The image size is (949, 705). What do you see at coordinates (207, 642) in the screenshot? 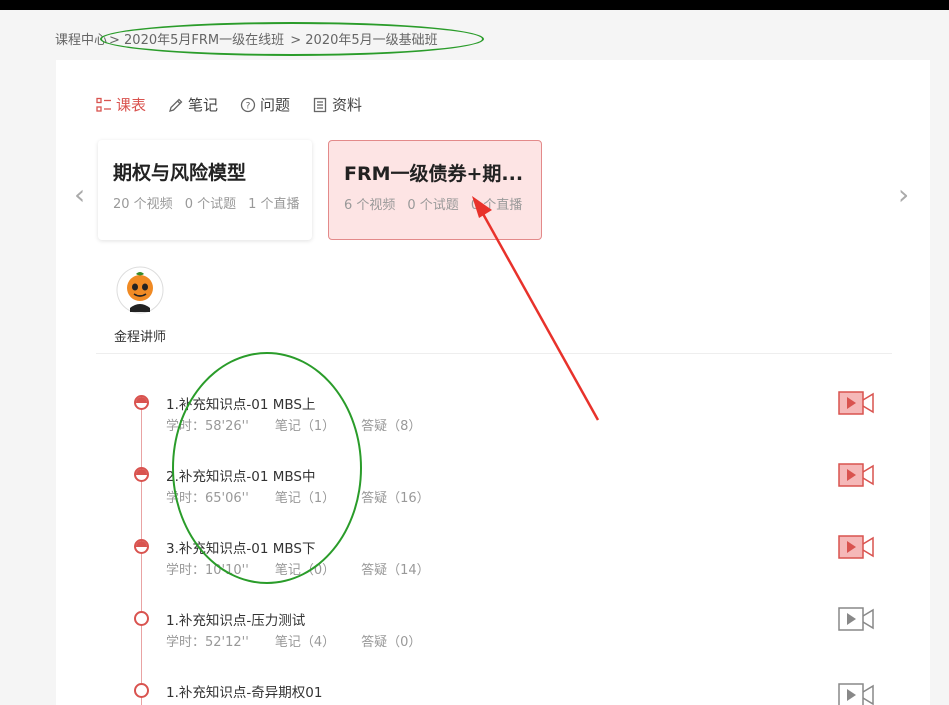
I see `lesson-hours: 学时：52'12''` at bounding box center [207, 642].